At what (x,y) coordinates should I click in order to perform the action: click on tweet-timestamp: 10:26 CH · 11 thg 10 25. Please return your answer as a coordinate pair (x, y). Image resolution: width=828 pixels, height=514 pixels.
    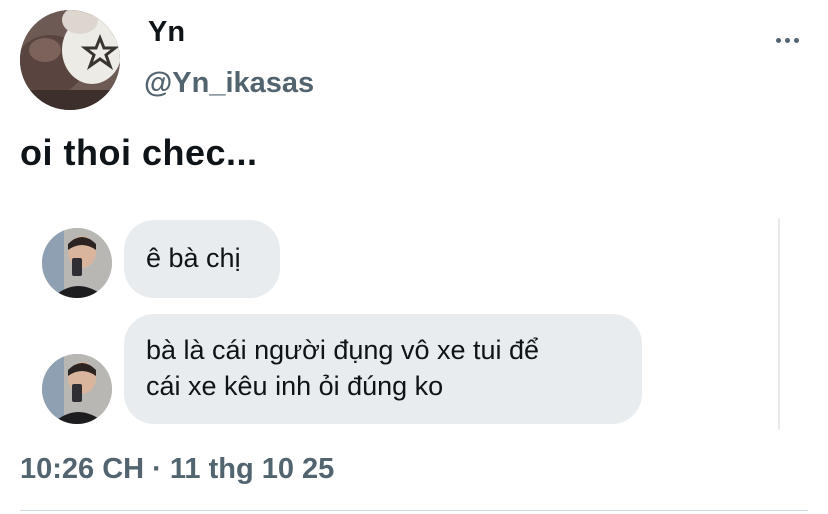
    Looking at the image, I should click on (177, 469).